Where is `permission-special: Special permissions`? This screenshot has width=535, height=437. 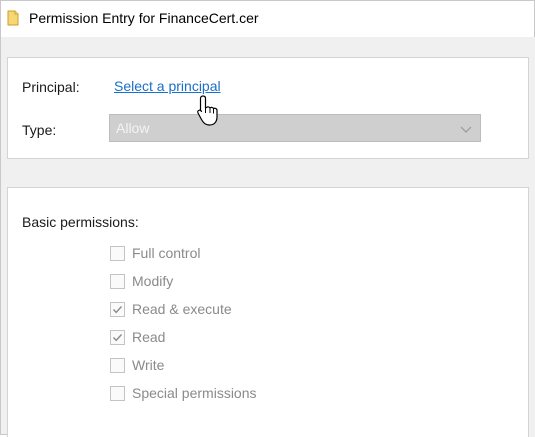
permission-special: Special permissions is located at coordinates (183, 393).